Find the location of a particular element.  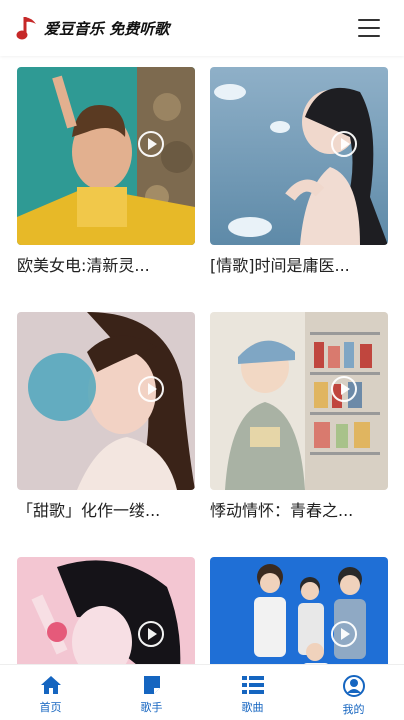

tab-mine: 我的 is located at coordinates (353, 692).